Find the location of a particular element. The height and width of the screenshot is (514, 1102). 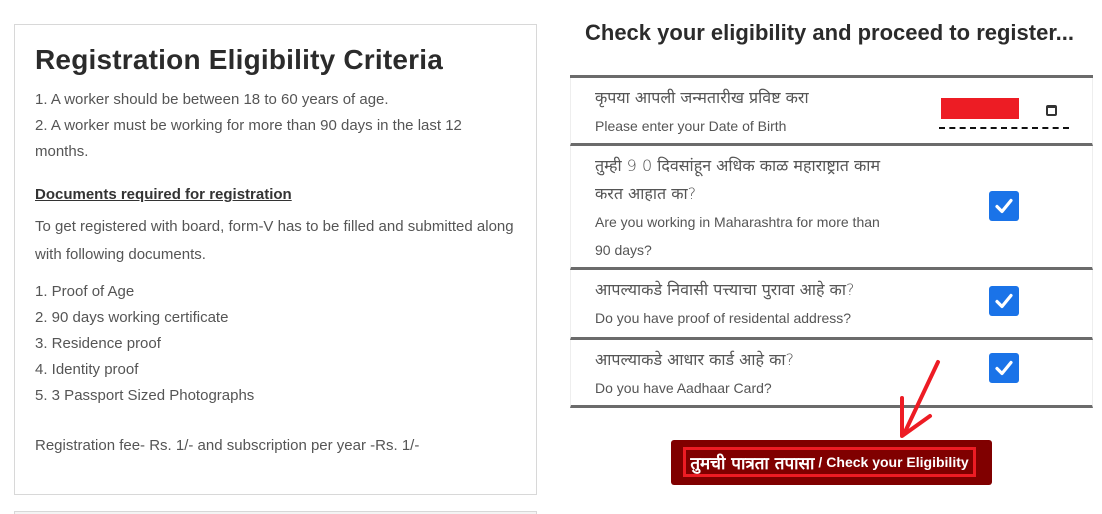

documents-title: Documents required for registration is located at coordinates (163, 194).